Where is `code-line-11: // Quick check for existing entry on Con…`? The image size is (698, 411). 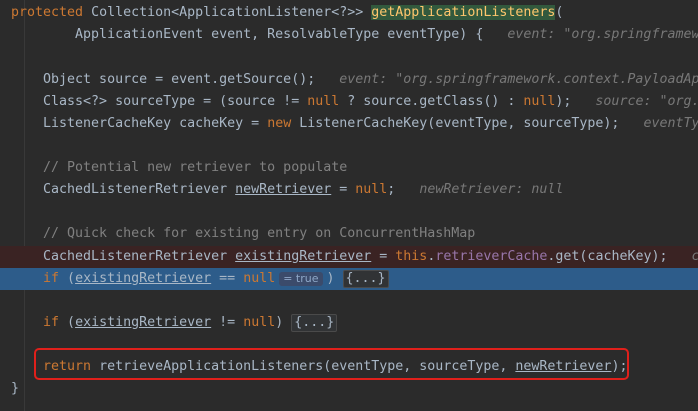 code-line-11: // Quick check for existing entry on Con… is located at coordinates (349, 234).